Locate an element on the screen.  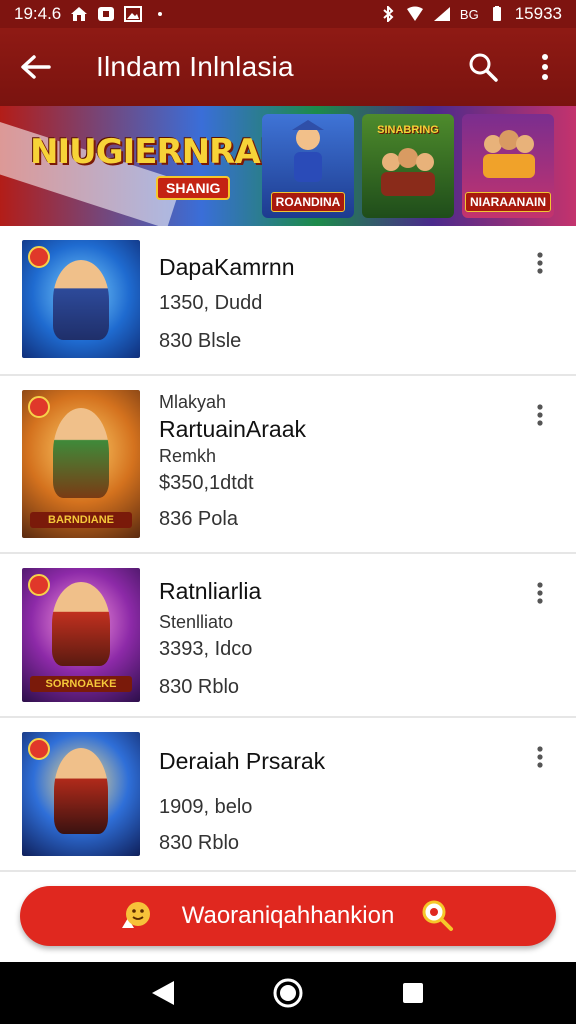
more-options-button is located at coordinates (545, 67).